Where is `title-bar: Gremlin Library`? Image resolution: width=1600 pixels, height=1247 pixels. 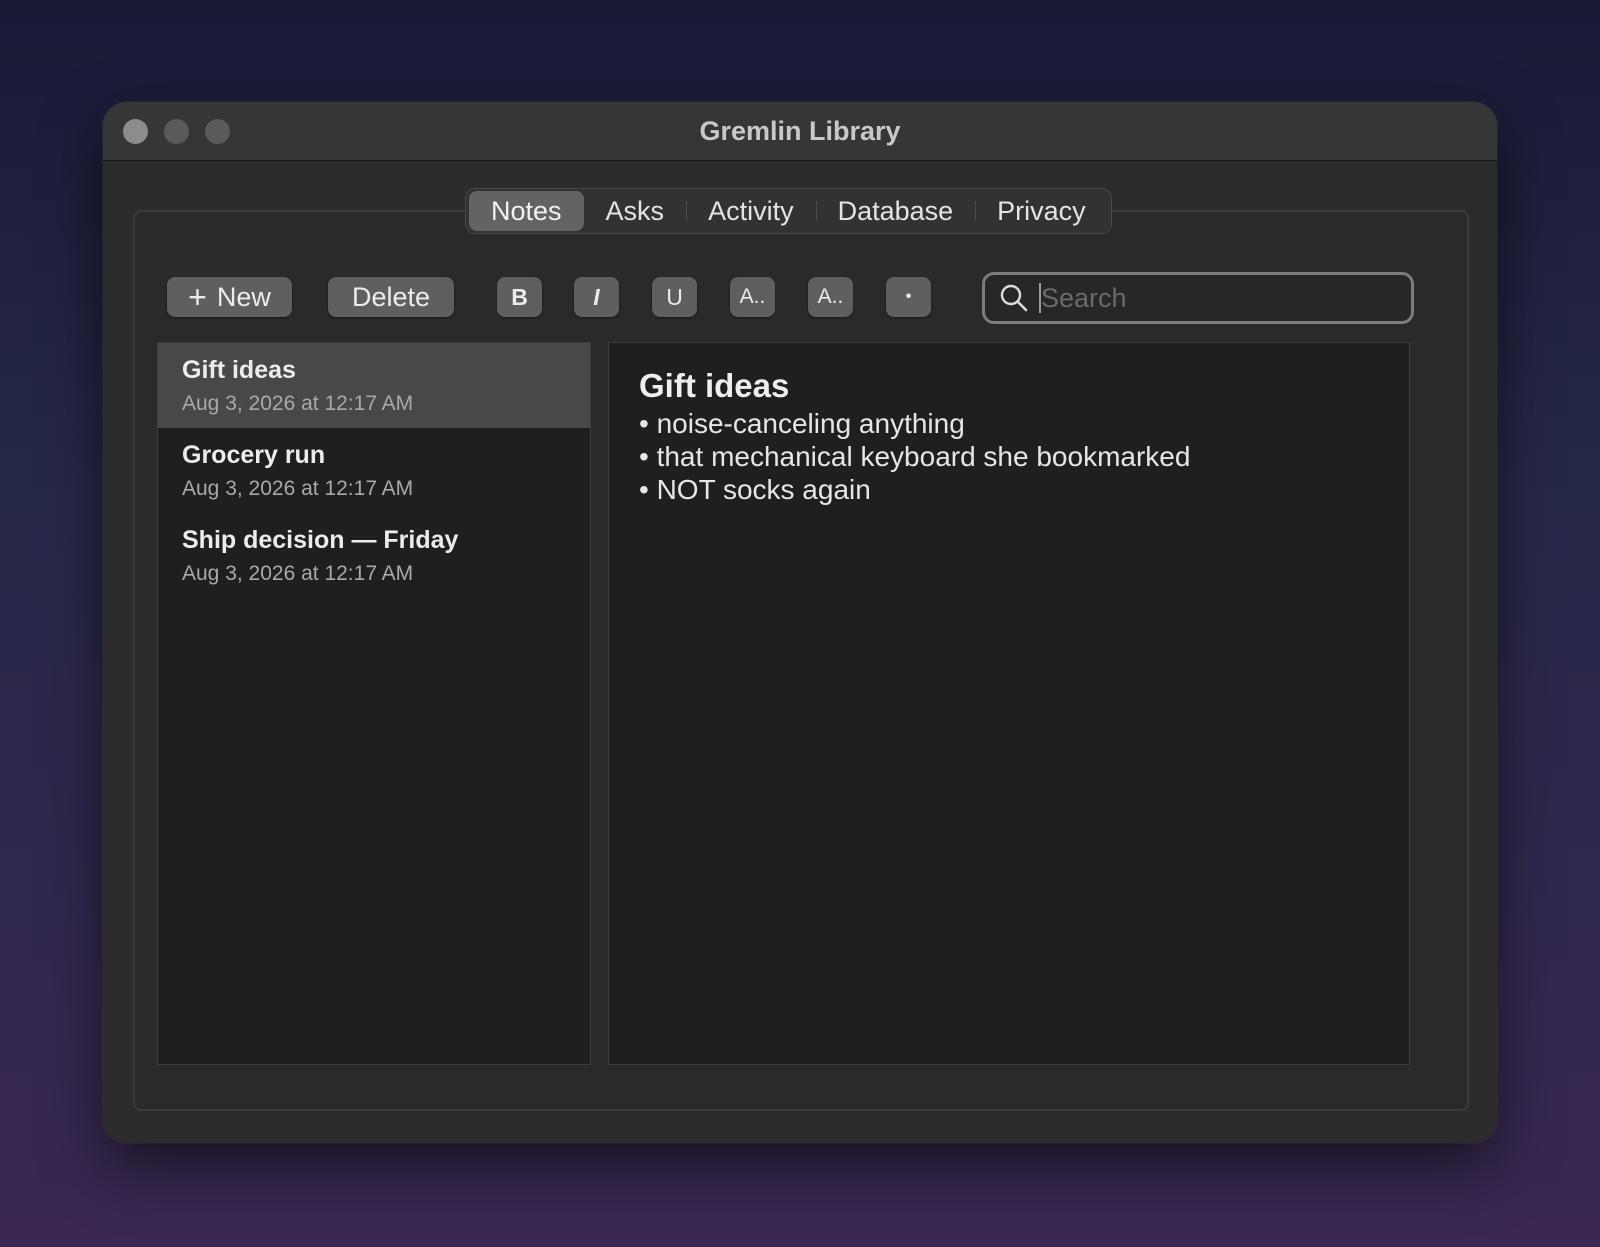 title-bar: Gremlin Library is located at coordinates (800, 131).